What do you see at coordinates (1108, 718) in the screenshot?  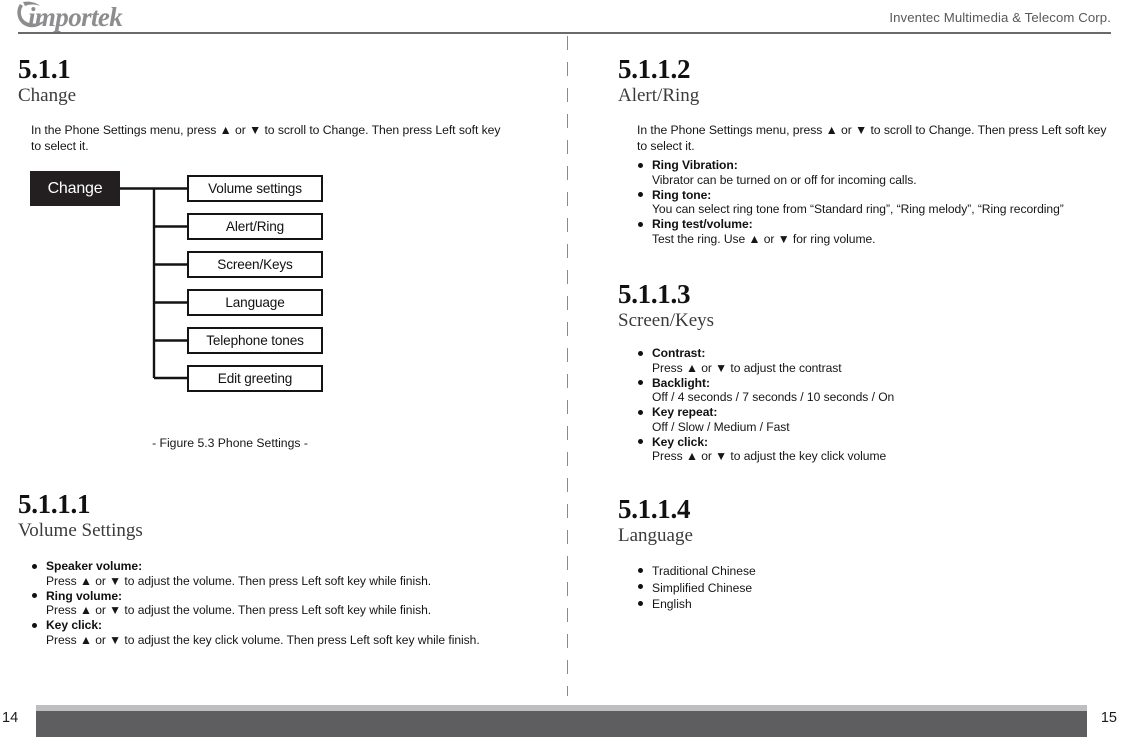 I see `page-number-right: 15` at bounding box center [1108, 718].